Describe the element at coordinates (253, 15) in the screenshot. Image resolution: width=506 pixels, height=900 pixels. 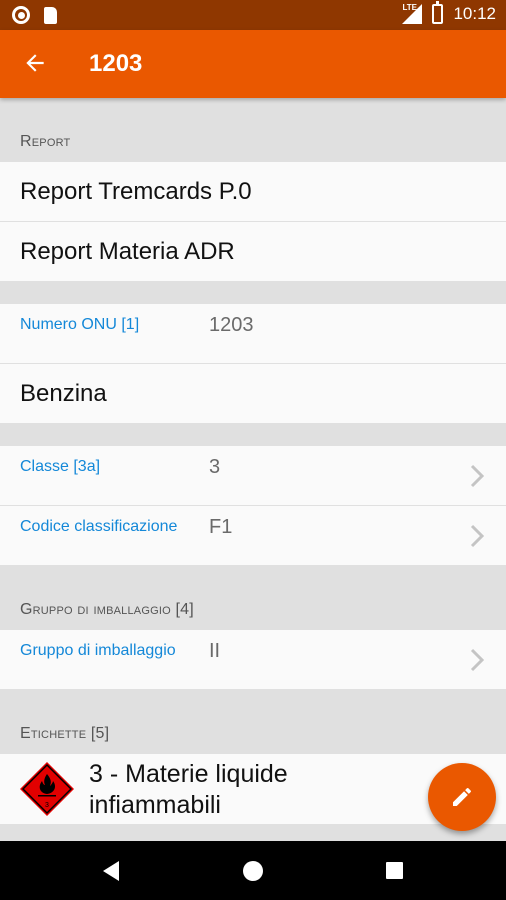
I see `status-bar: LTE 10:12` at that location.